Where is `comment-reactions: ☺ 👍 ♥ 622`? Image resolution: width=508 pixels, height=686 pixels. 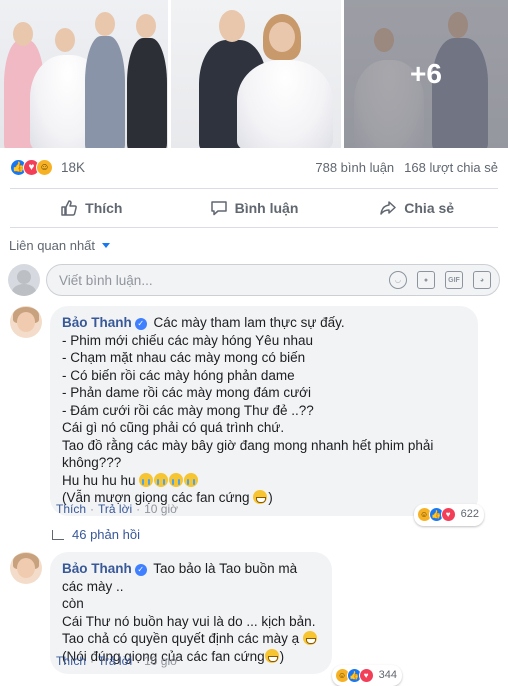 comment-reactions: ☺ 👍 ♥ 622 is located at coordinates (449, 515).